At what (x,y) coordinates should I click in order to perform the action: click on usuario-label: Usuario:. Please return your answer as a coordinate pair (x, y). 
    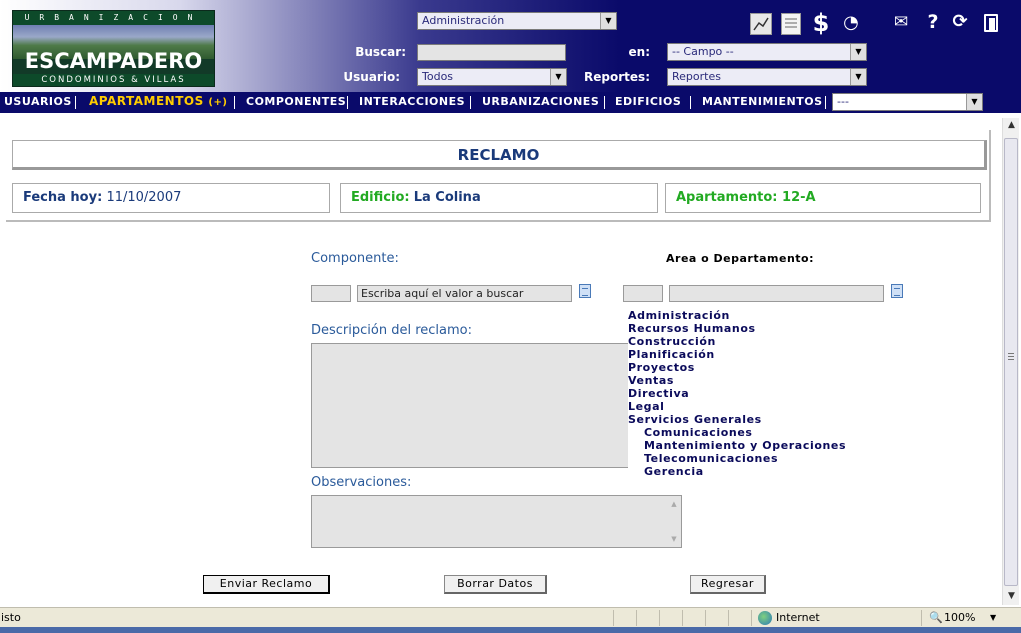
    Looking at the image, I should click on (371, 77).